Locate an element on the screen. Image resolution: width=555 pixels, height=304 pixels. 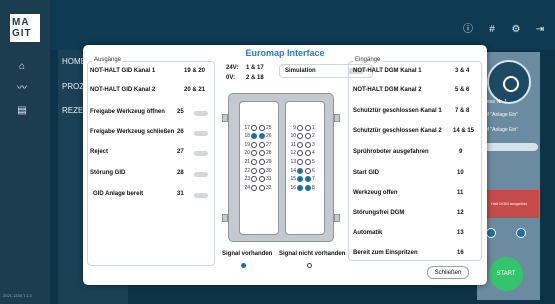
input-pins-5: 9 is located at coordinates (461, 152).